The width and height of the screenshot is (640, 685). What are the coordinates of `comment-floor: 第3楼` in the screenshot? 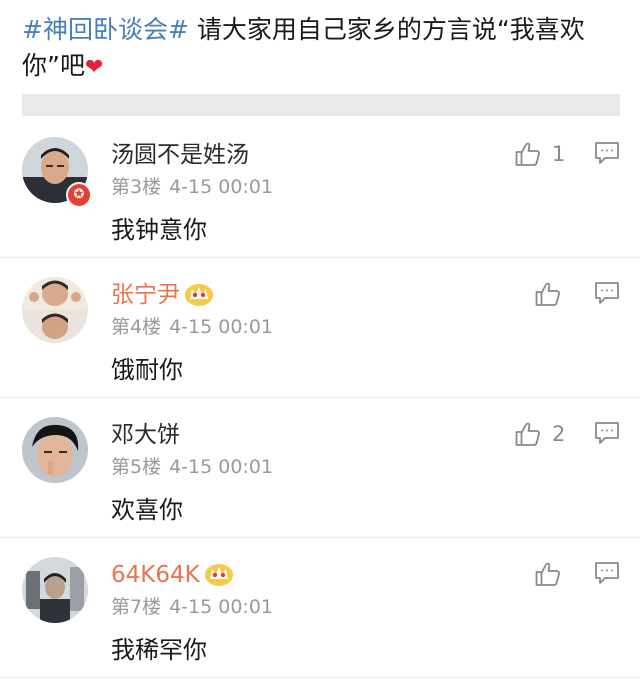 It's located at (136, 187).